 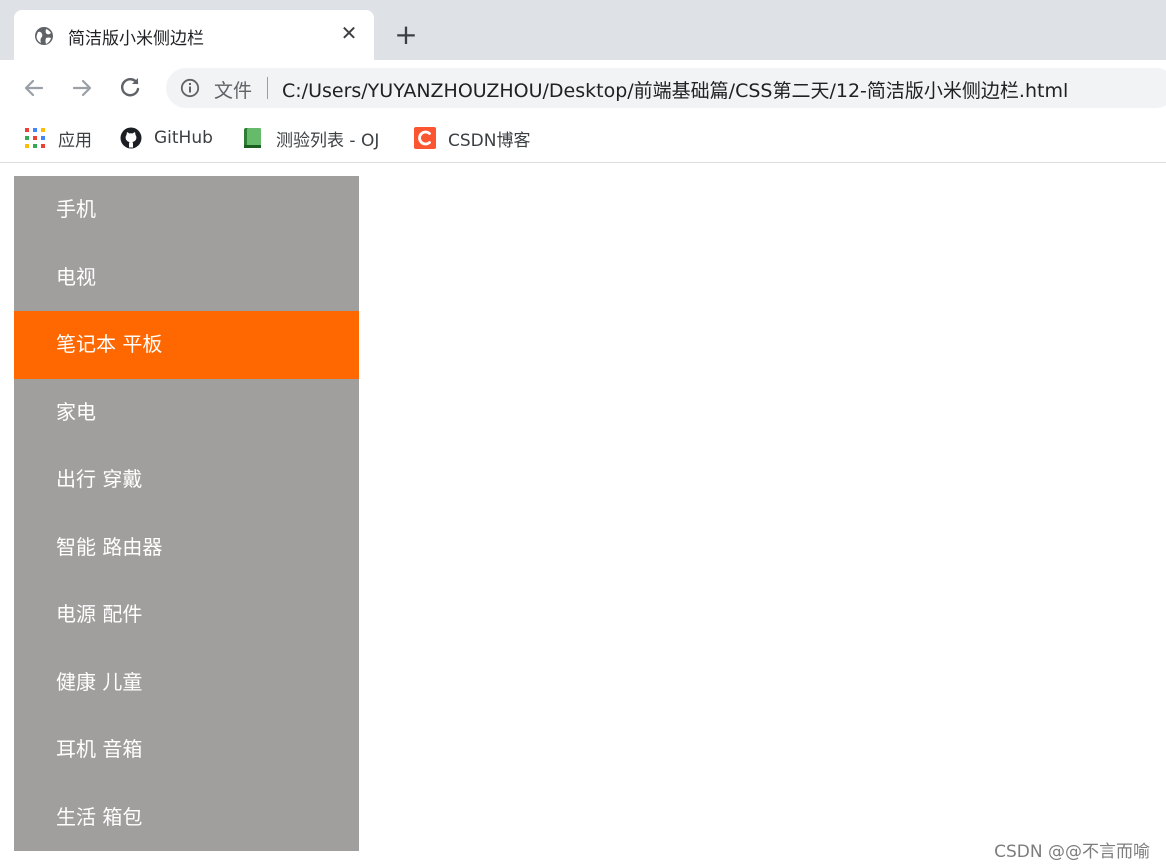 What do you see at coordinates (583, 30) in the screenshot?
I see `tab-strip: 简洁版小米侧边栏 ✕ +` at bounding box center [583, 30].